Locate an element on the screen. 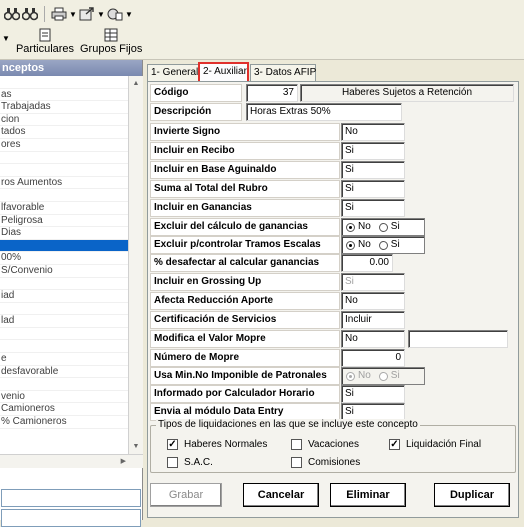 This screenshot has width=524, height=527. total-rubro-field: Si is located at coordinates (373, 189).